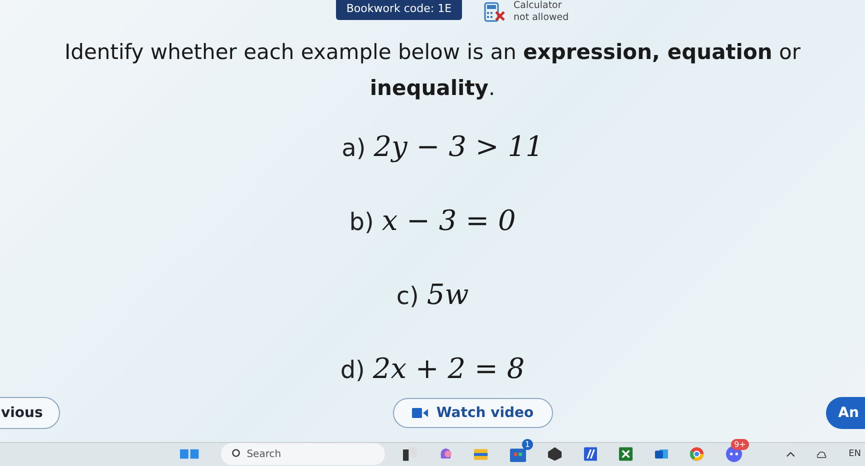 The width and height of the screenshot is (865, 466). What do you see at coordinates (447, 294) in the screenshot?
I see `math-expression: 5w` at bounding box center [447, 294].